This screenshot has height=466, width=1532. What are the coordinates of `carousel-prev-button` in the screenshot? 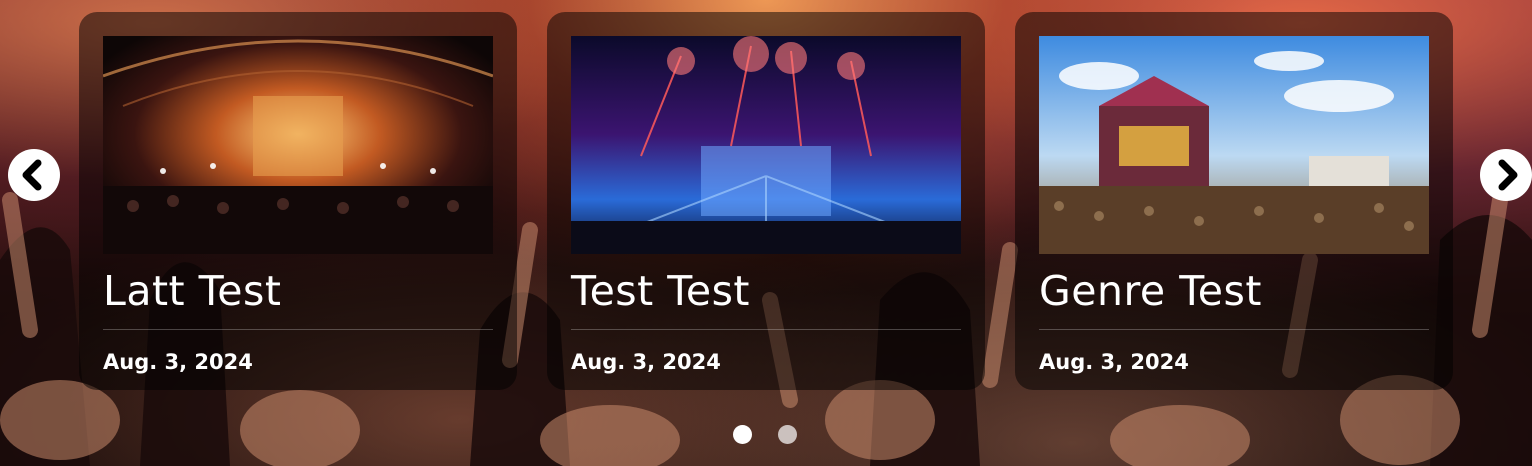 It's located at (34, 175).